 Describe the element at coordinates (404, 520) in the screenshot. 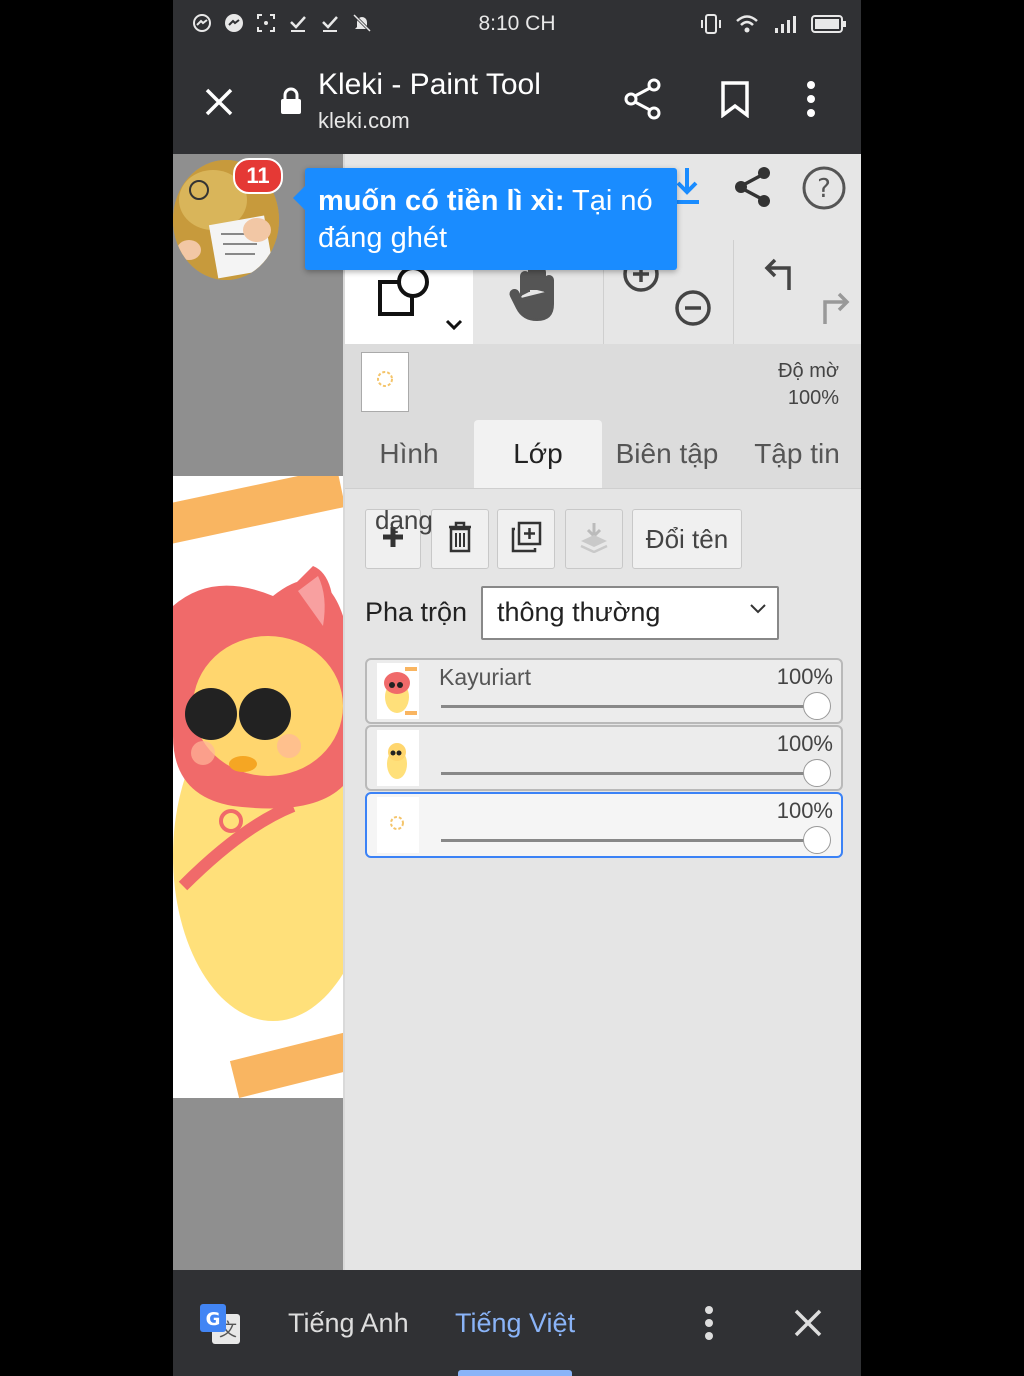

I see `translated-overlay-text: dạng` at that location.